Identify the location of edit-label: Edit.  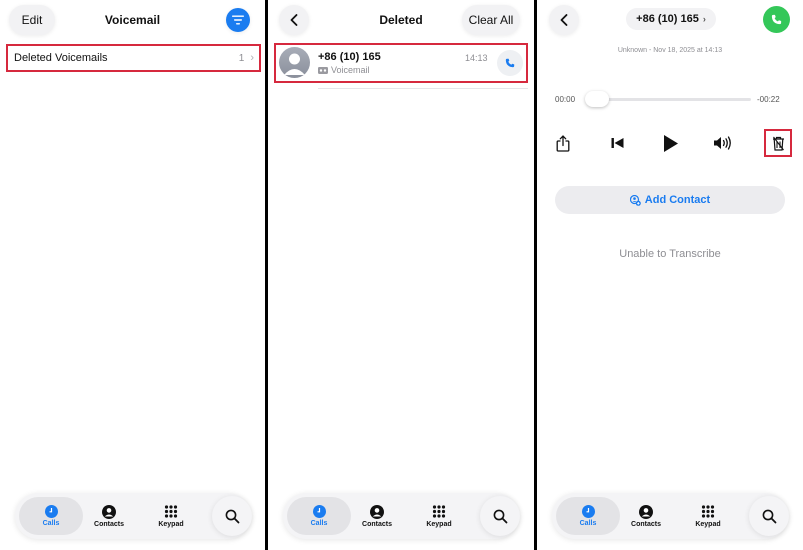
(32, 20).